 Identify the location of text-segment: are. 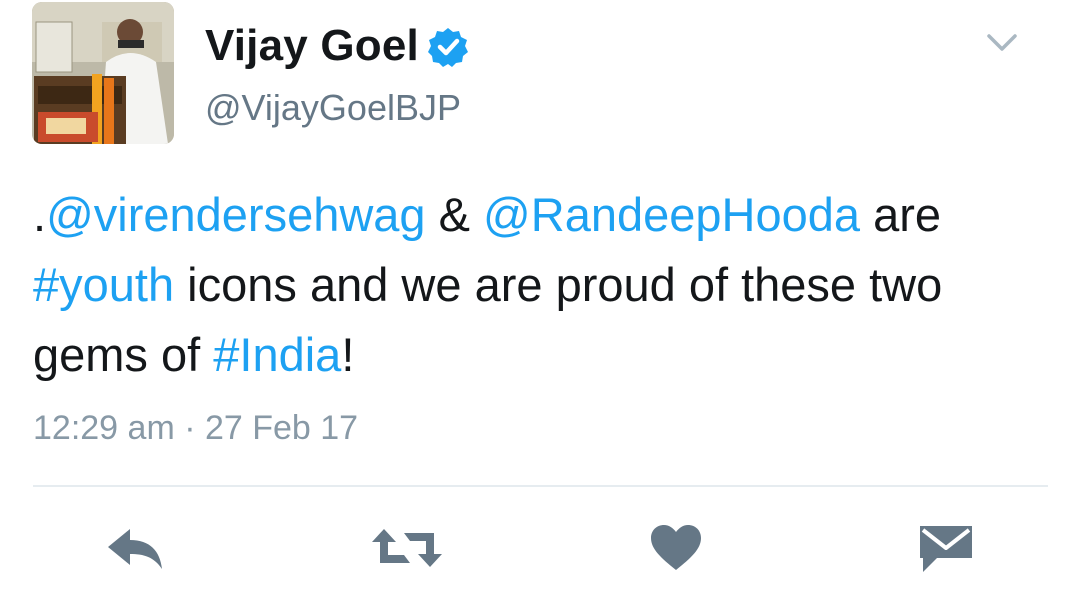
(901, 214).